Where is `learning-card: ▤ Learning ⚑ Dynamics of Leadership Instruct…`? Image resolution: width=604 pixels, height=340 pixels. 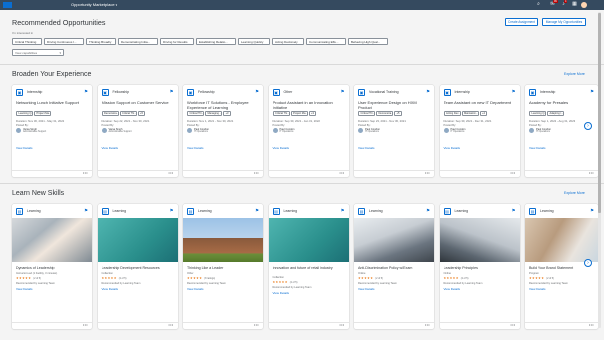 learning-card: ▤ Learning ⚑ Dynamics of Leadership Instruct… is located at coordinates (52, 266).